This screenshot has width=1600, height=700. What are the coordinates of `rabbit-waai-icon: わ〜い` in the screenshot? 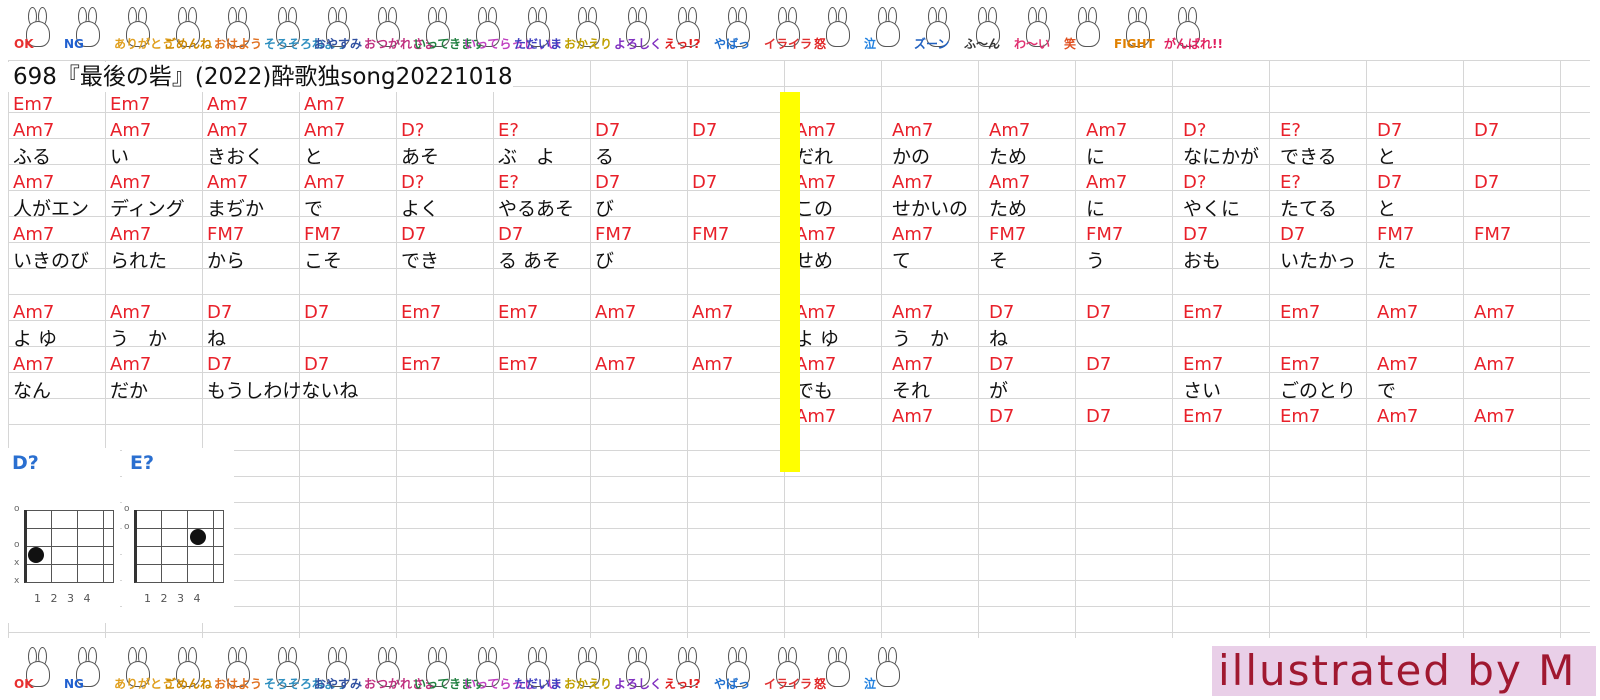 It's located at (1037, 29).